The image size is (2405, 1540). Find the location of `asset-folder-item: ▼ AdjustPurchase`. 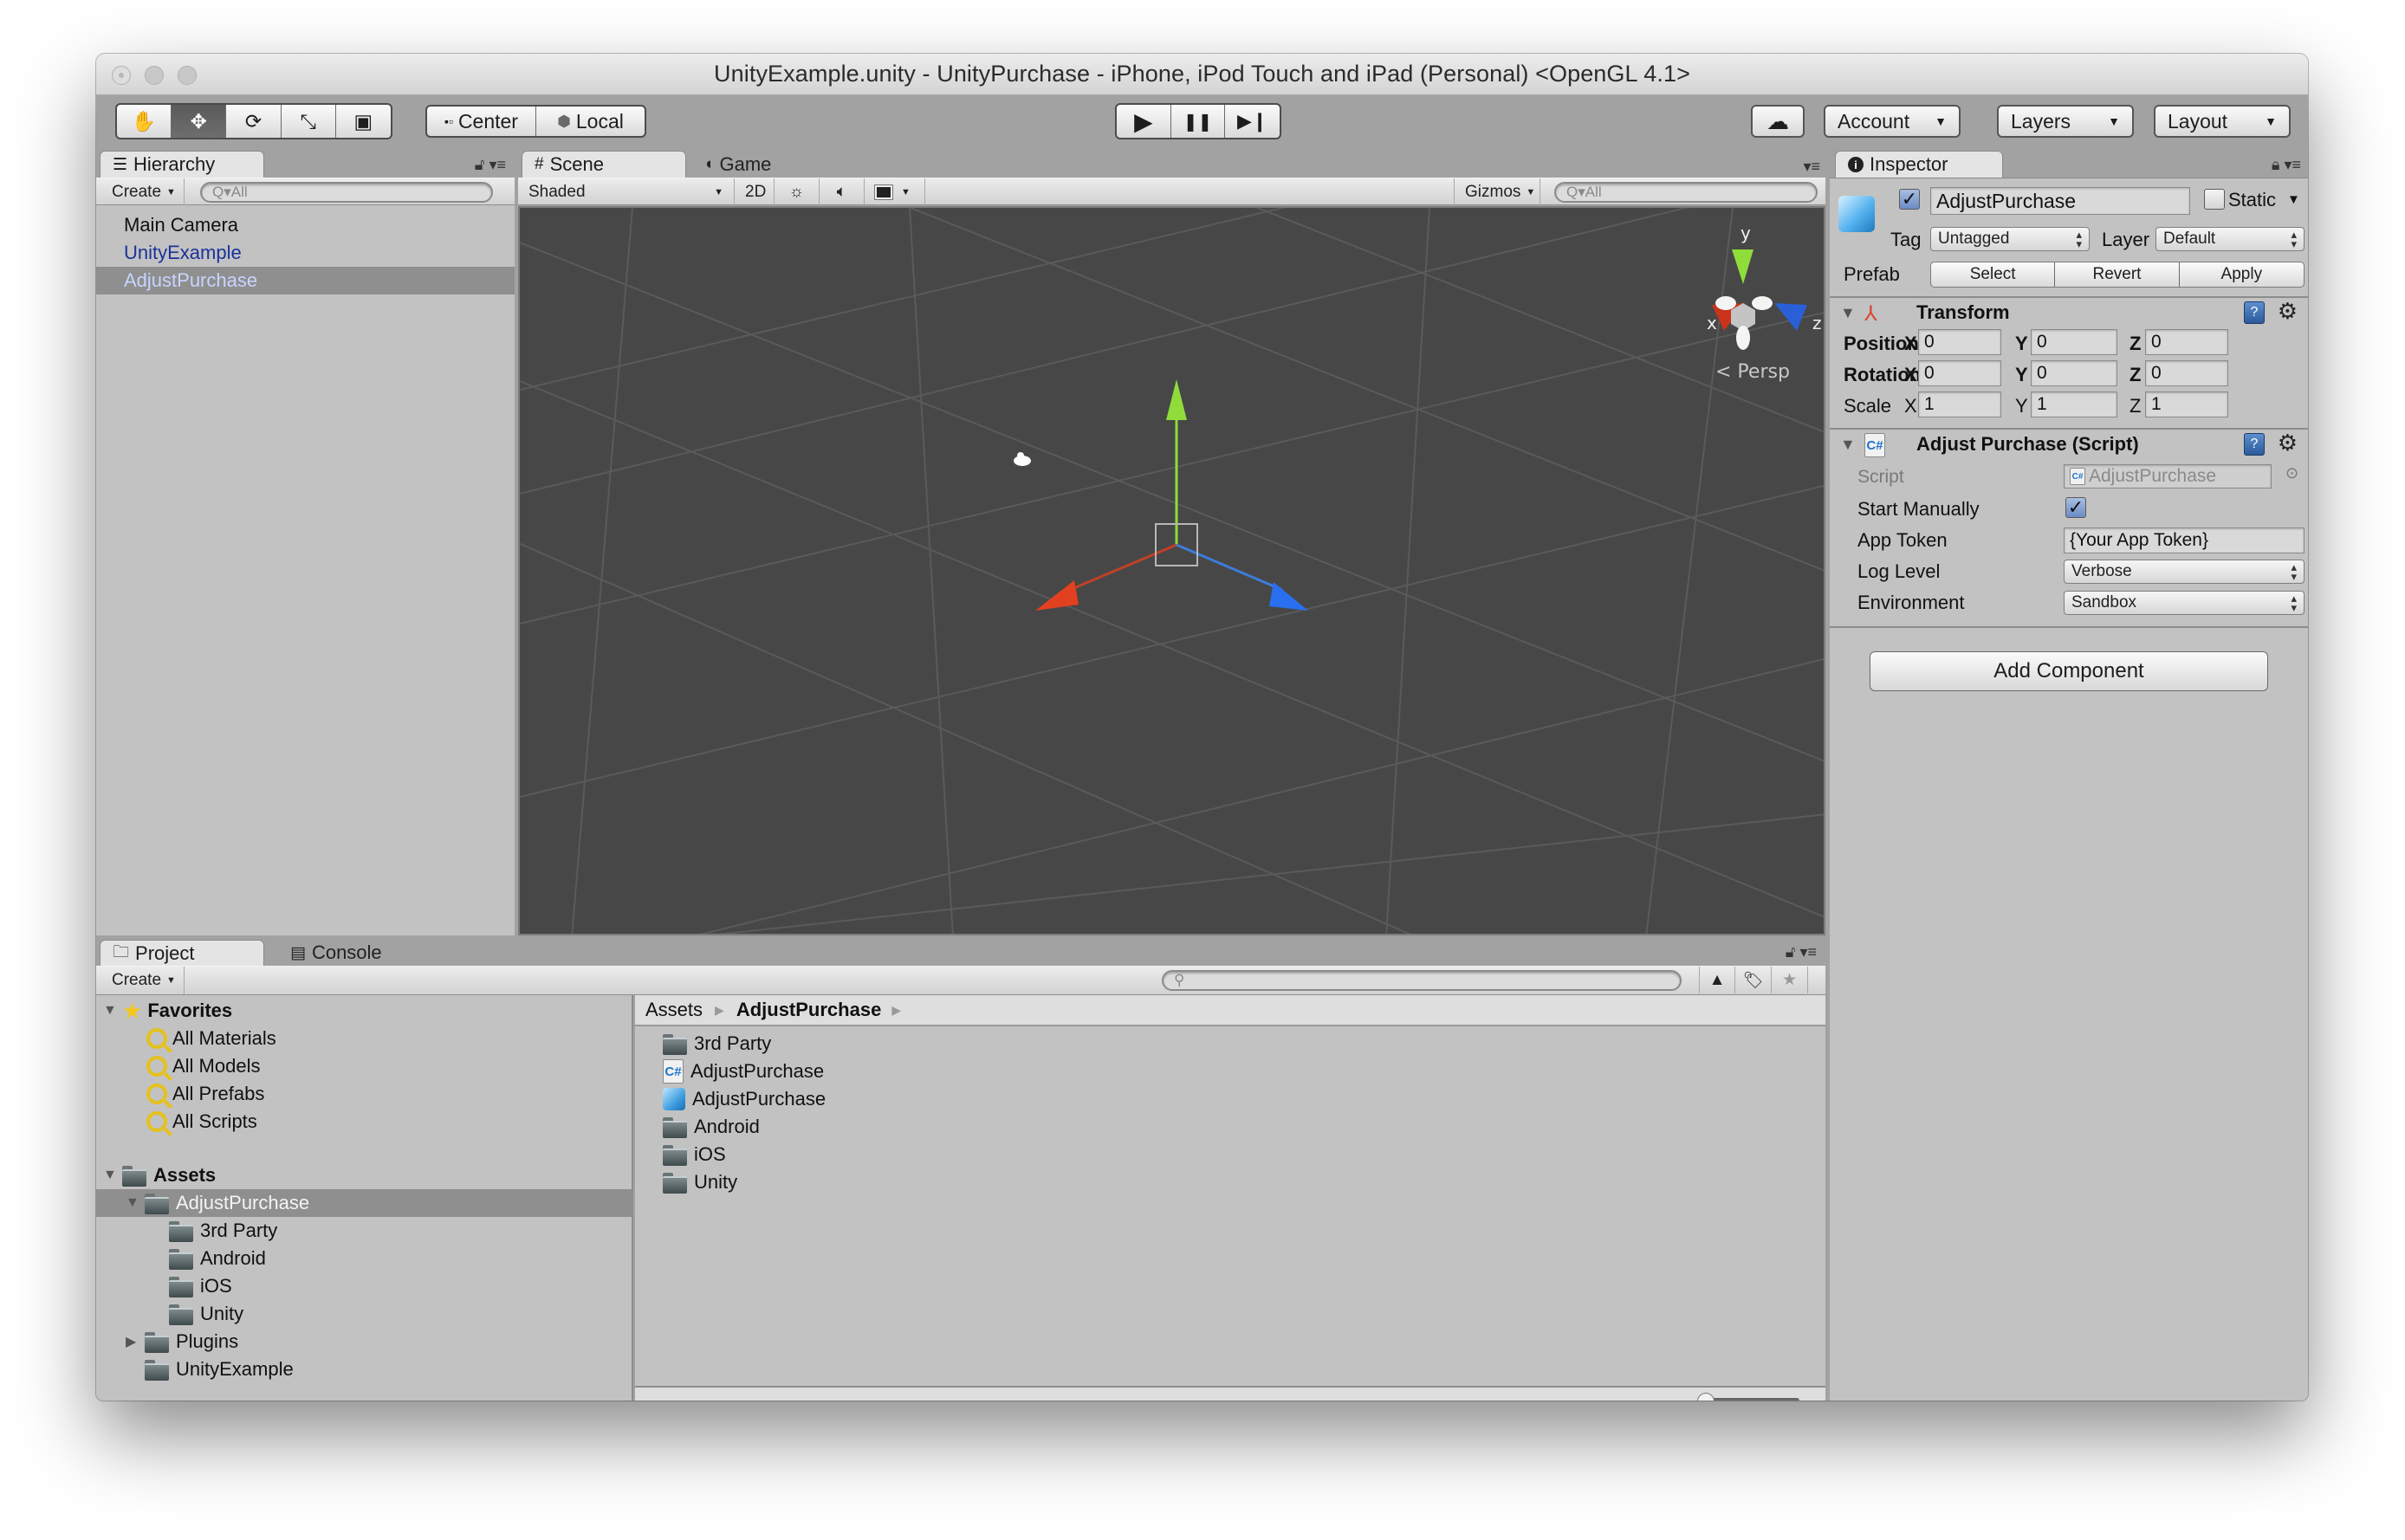

asset-folder-item: ▼ AdjustPurchase is located at coordinates (364, 1203).